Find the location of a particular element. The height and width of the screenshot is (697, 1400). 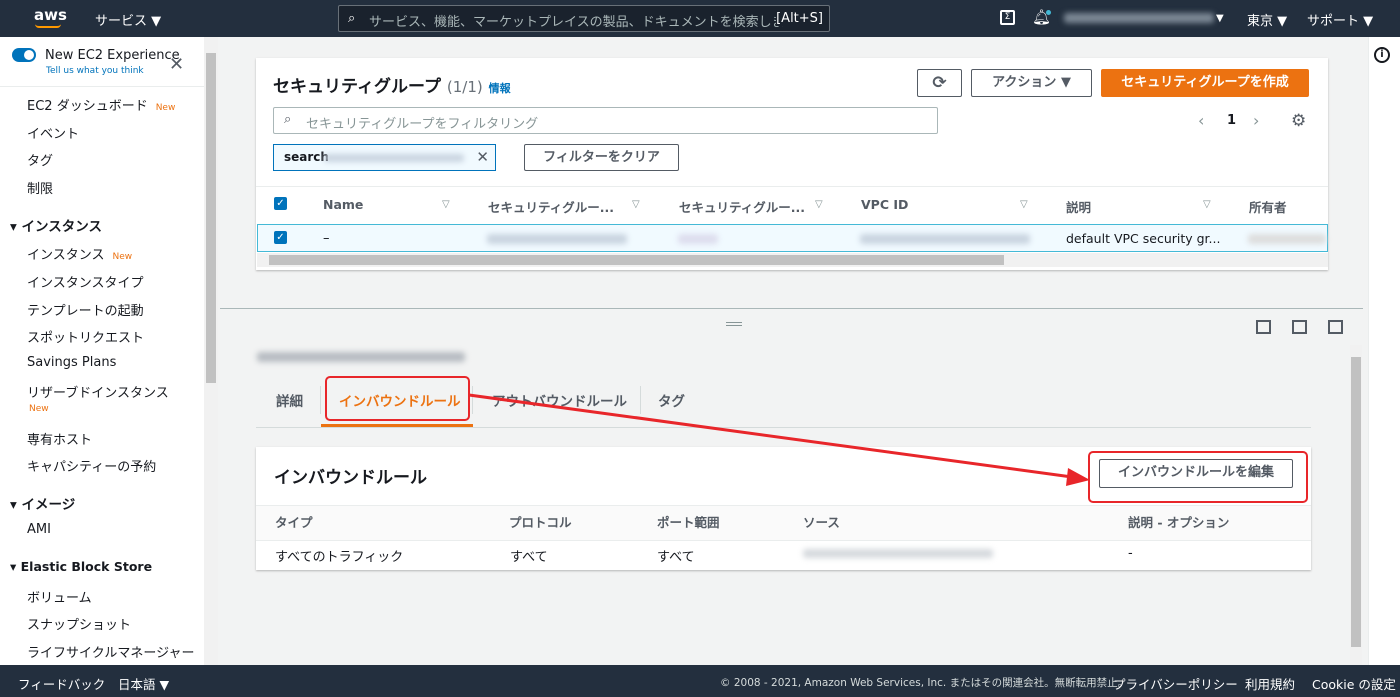

annotation-overlay is located at coordinates (816, 439).